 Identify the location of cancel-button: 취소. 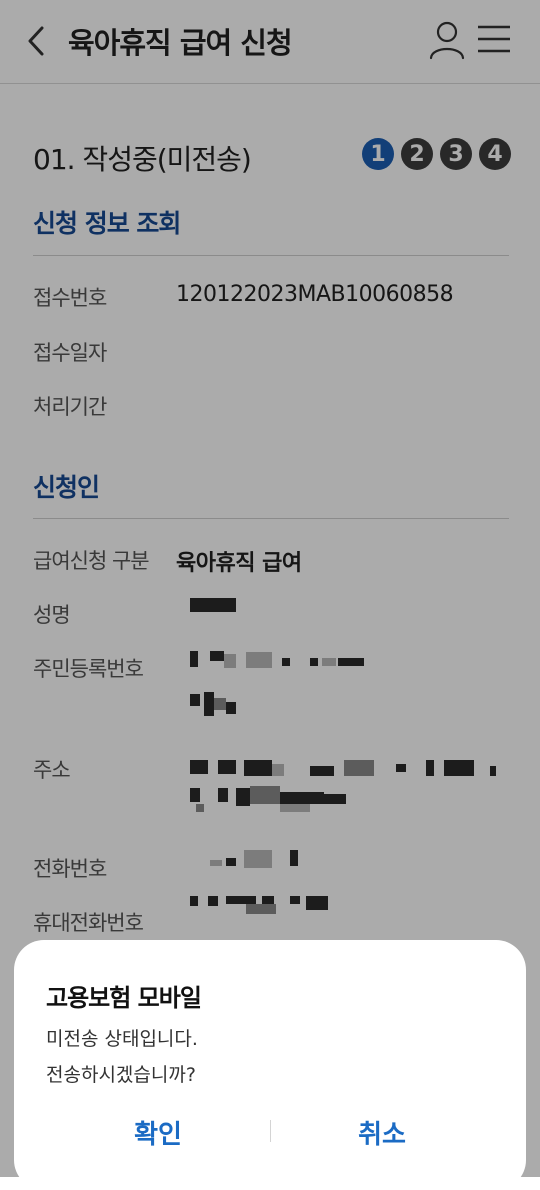
(382, 1132).